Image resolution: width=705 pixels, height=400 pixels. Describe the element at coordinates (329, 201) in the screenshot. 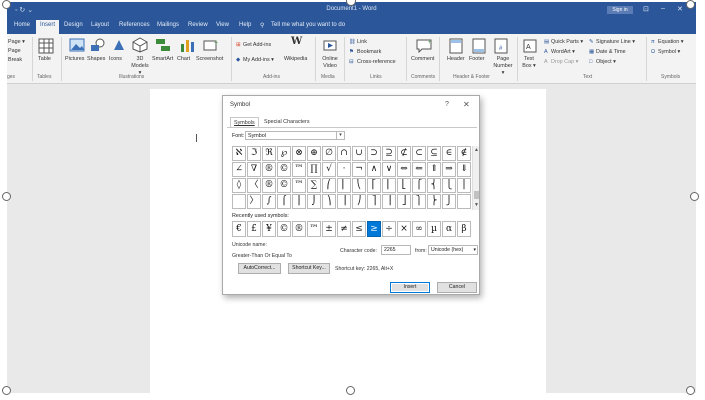

I see `symbol-cell: ⎞` at that location.